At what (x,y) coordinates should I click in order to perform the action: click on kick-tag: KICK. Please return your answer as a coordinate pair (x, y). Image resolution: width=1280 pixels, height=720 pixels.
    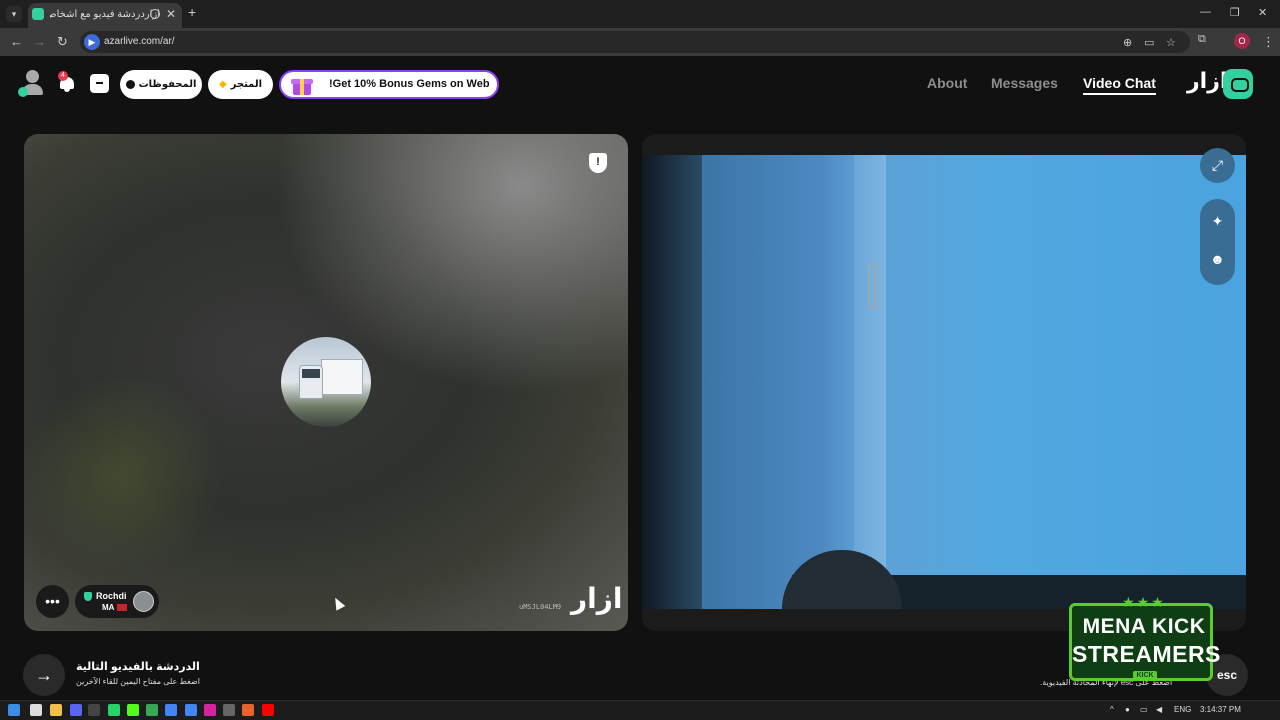
    Looking at the image, I should click on (1145, 676).